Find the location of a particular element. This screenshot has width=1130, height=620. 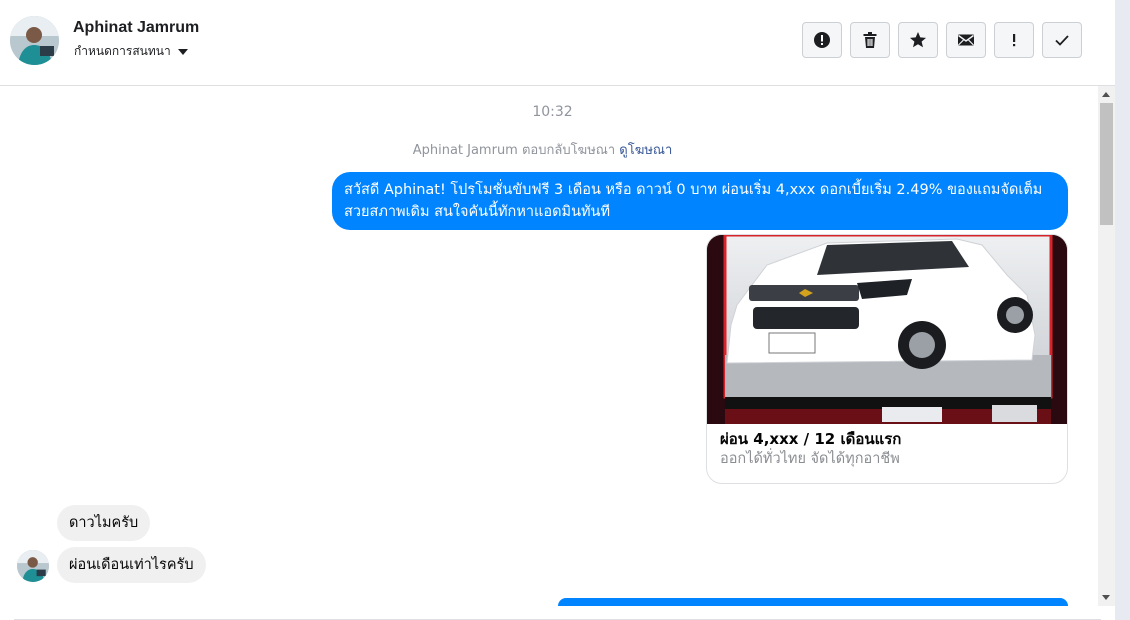

star-icon is located at coordinates (918, 40).